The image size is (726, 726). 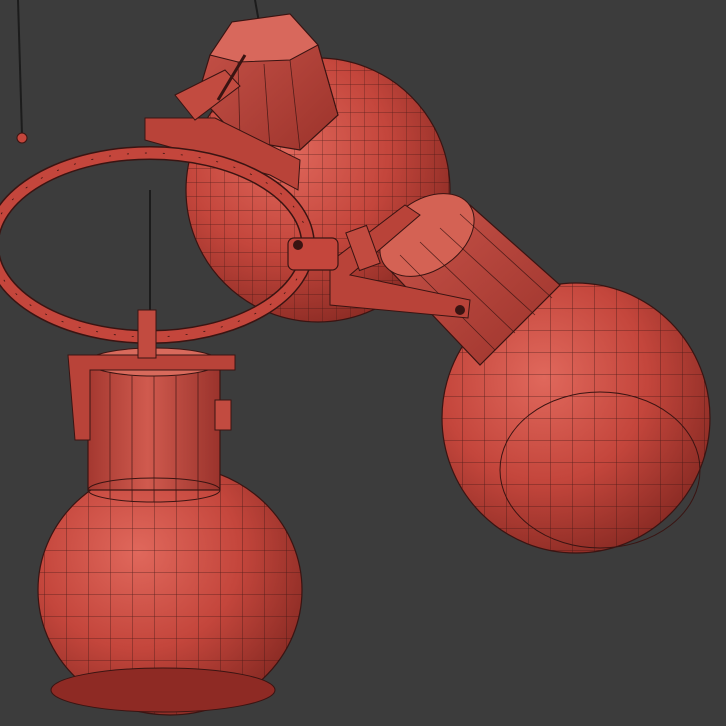 What do you see at coordinates (22, 138) in the screenshot?
I see `cable-clamp` at bounding box center [22, 138].